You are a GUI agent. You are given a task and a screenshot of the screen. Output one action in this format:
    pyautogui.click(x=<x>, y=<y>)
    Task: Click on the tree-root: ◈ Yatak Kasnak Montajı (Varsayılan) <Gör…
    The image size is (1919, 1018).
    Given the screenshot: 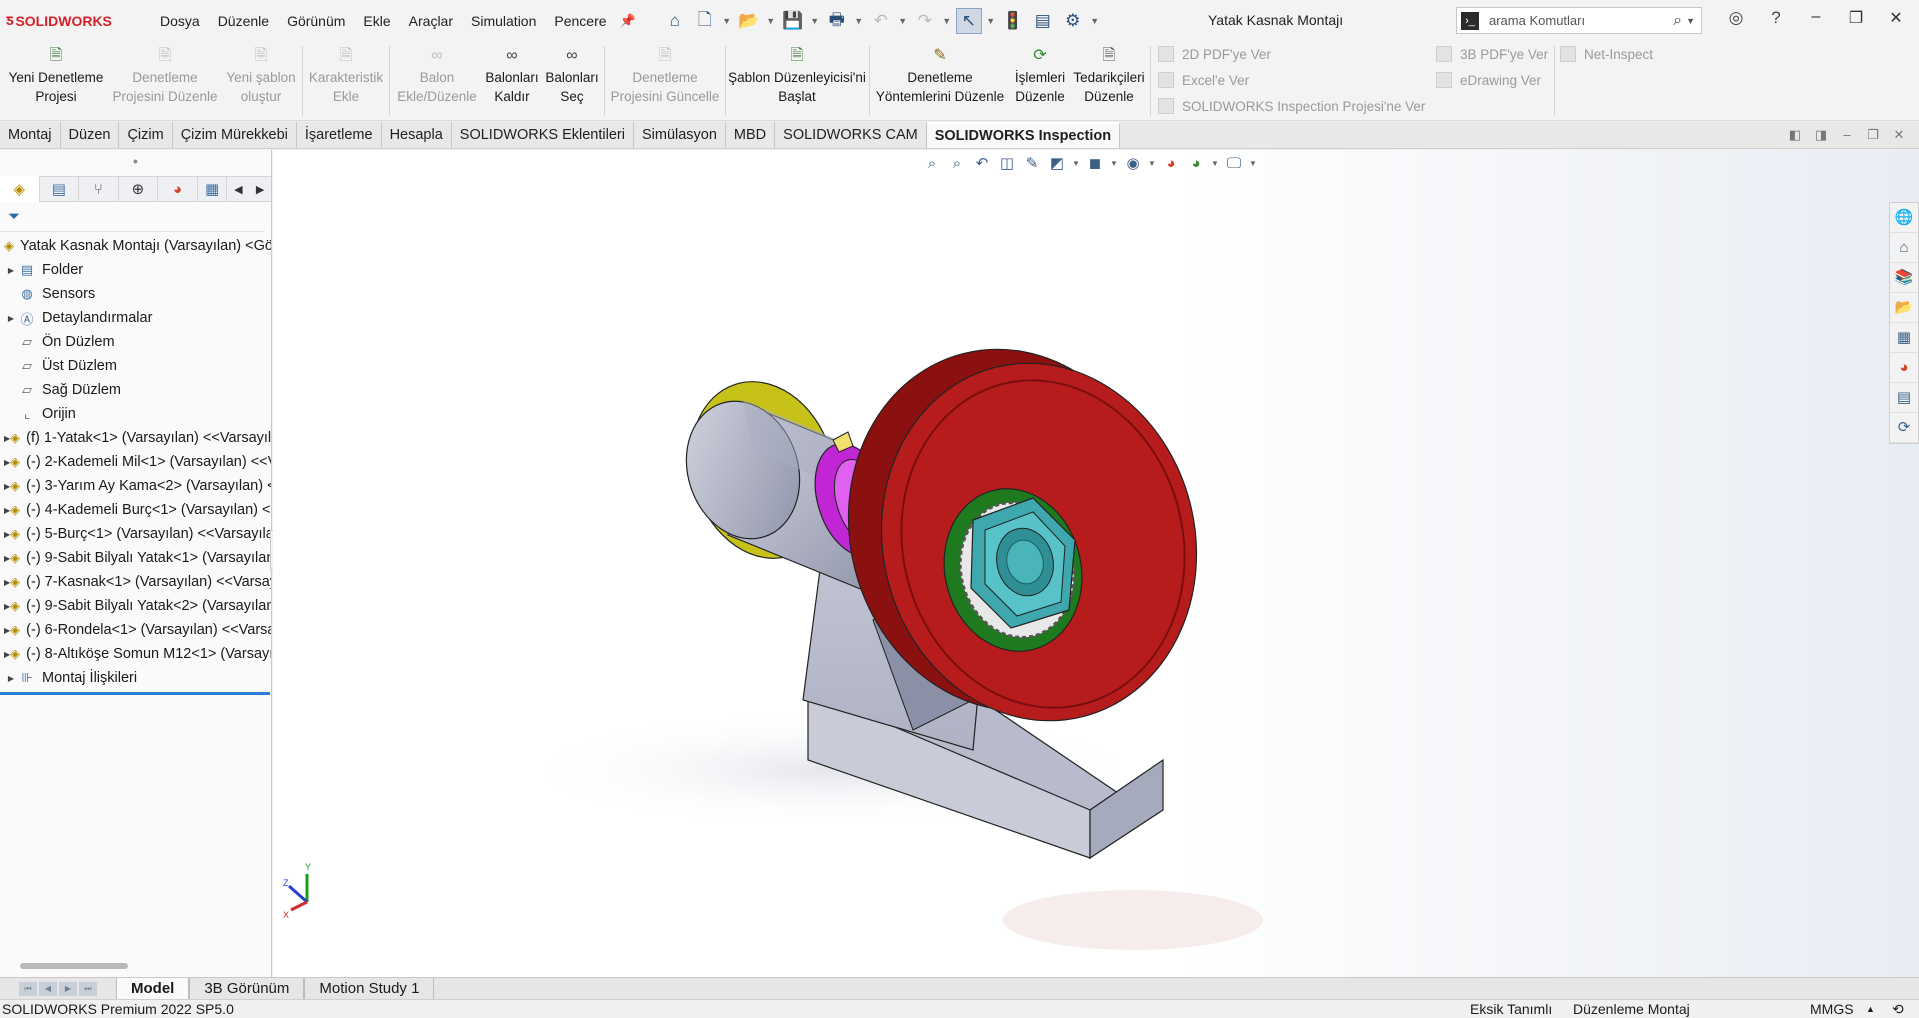 What is the action you would take?
    pyautogui.click(x=135, y=246)
    